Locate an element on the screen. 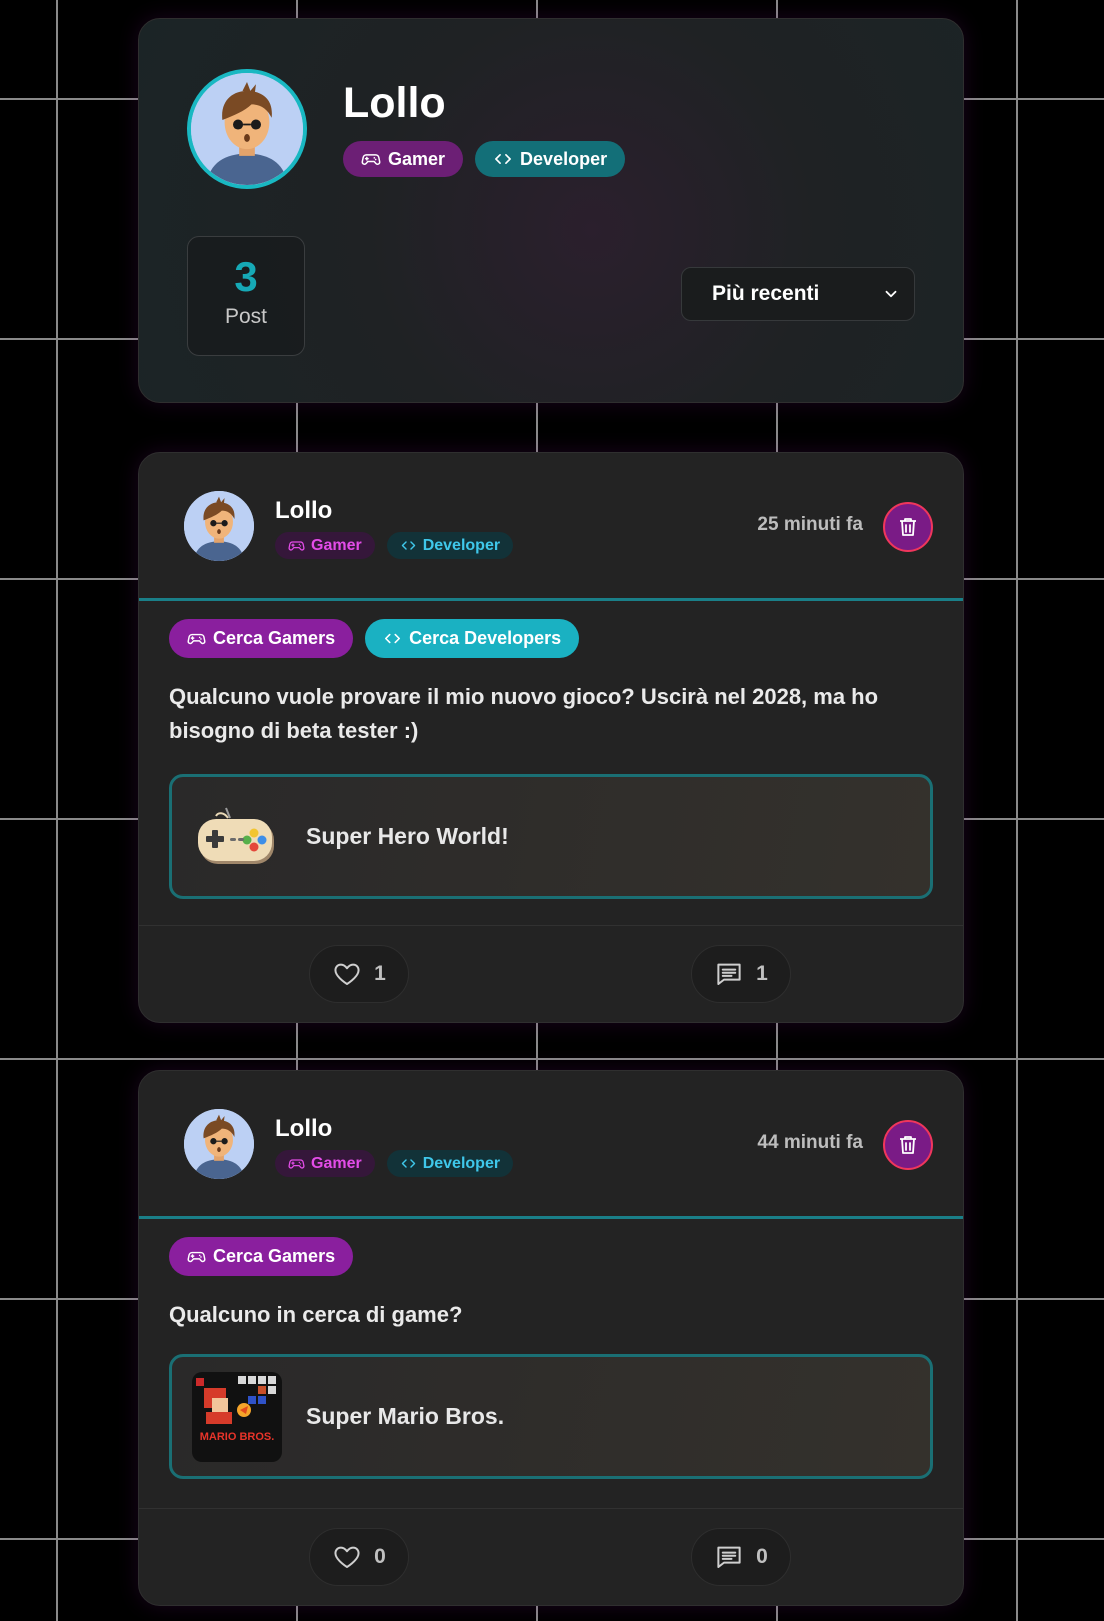 The height and width of the screenshot is (1621, 1104). post-actions: 0 0 is located at coordinates (551, 1556).